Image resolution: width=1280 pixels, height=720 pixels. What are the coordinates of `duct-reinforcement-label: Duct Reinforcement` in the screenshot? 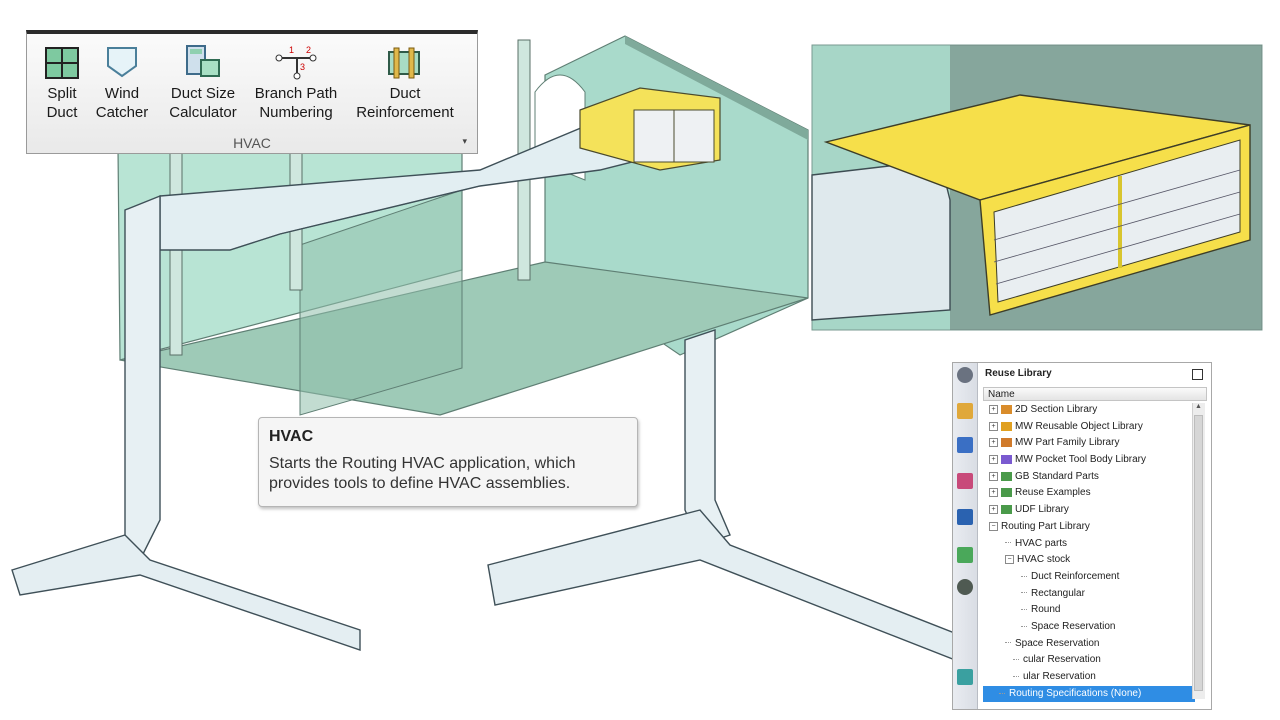 It's located at (405, 103).